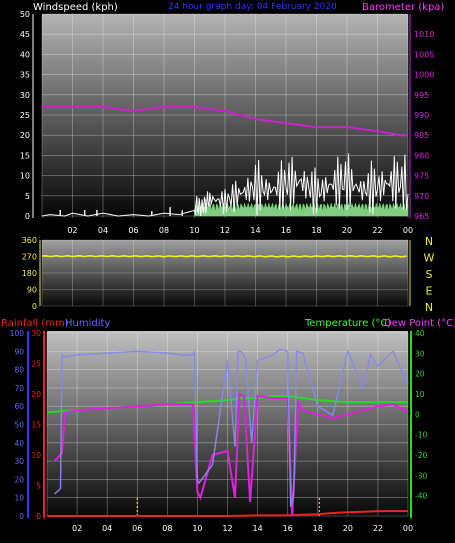 Image resolution: width=455 pixels, height=543 pixels. I want to click on wind-tick: 50, so click(25, 14).